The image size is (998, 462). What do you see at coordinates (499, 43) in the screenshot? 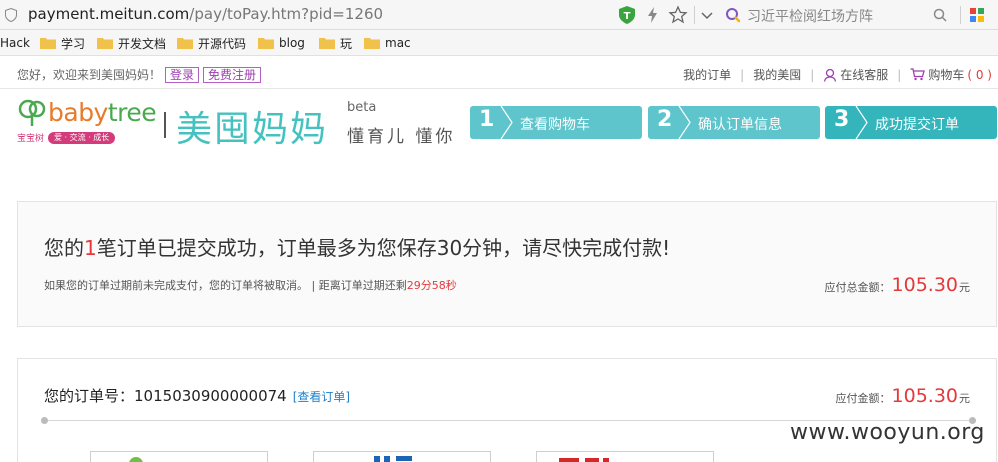
I see `bookmarks-bar: Hack 学习 开发文档 开源代码 blog 玩 mac` at bounding box center [499, 43].